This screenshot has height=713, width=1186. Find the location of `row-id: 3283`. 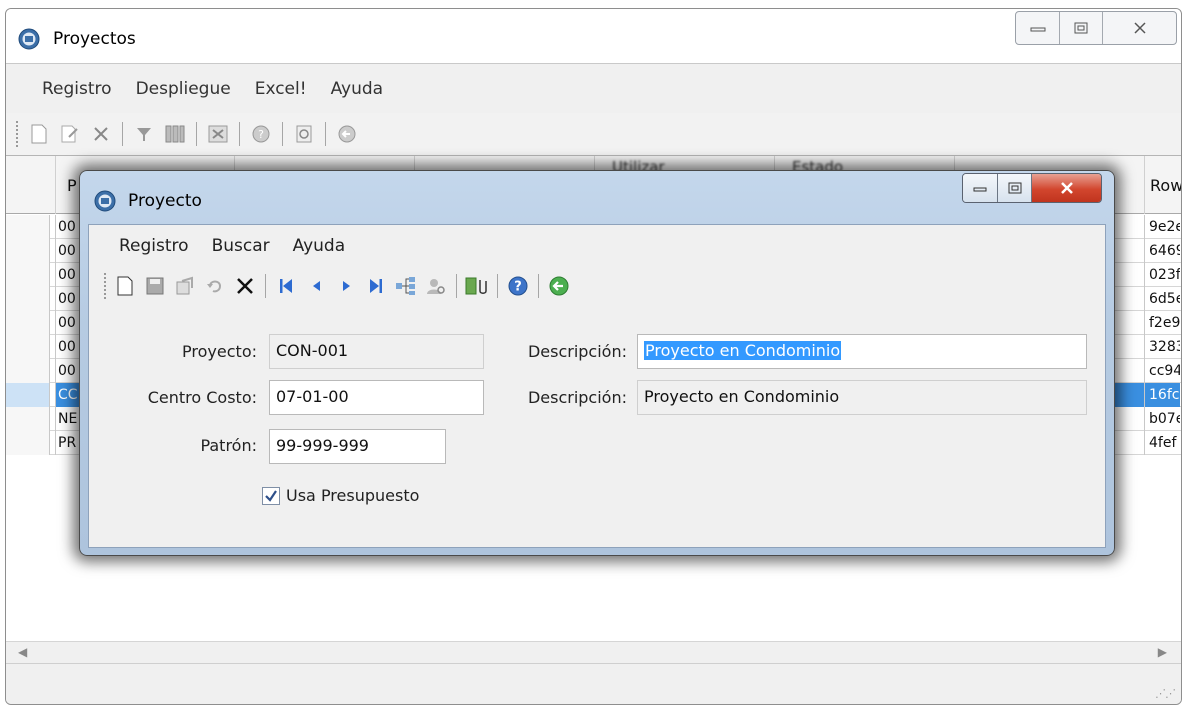

row-id: 3283 is located at coordinates (1162, 347).